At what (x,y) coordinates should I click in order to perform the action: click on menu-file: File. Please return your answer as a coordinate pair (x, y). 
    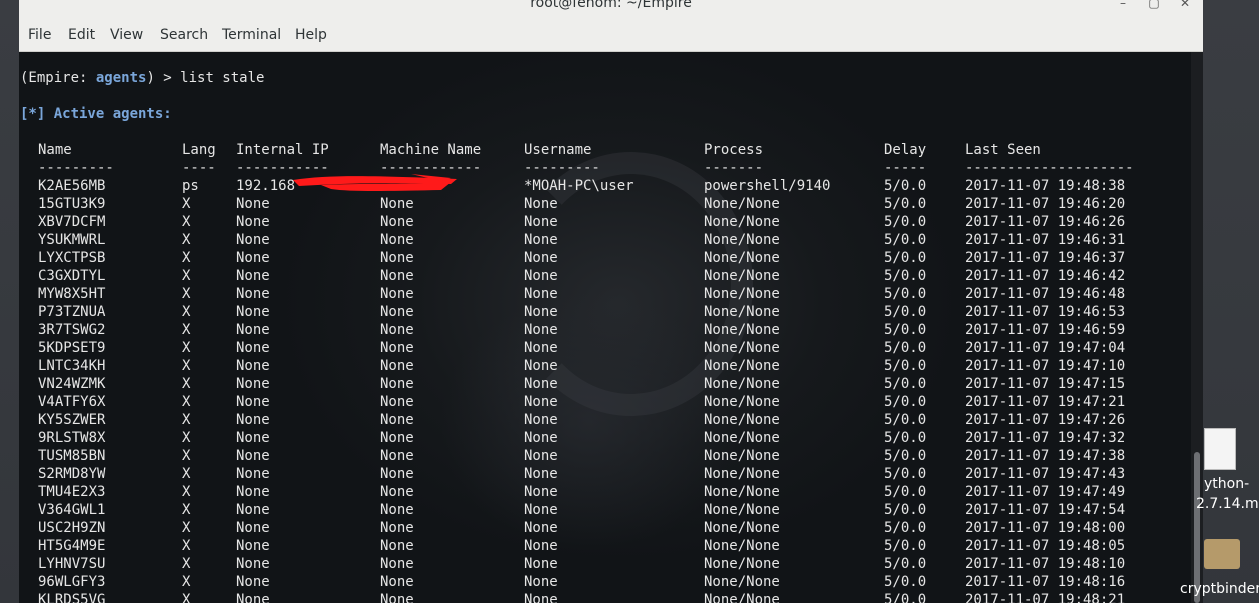
    Looking at the image, I should click on (39, 35).